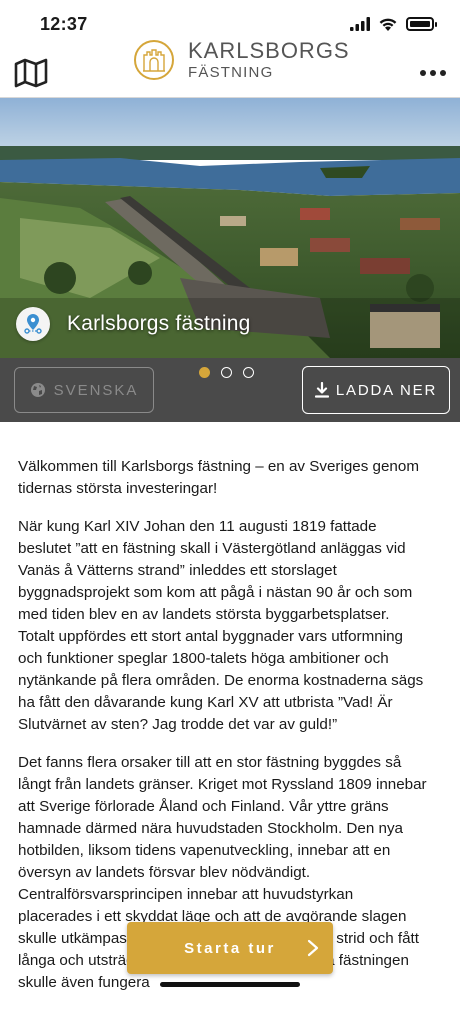 The image size is (460, 1010). I want to click on status-icons, so click(393, 24).